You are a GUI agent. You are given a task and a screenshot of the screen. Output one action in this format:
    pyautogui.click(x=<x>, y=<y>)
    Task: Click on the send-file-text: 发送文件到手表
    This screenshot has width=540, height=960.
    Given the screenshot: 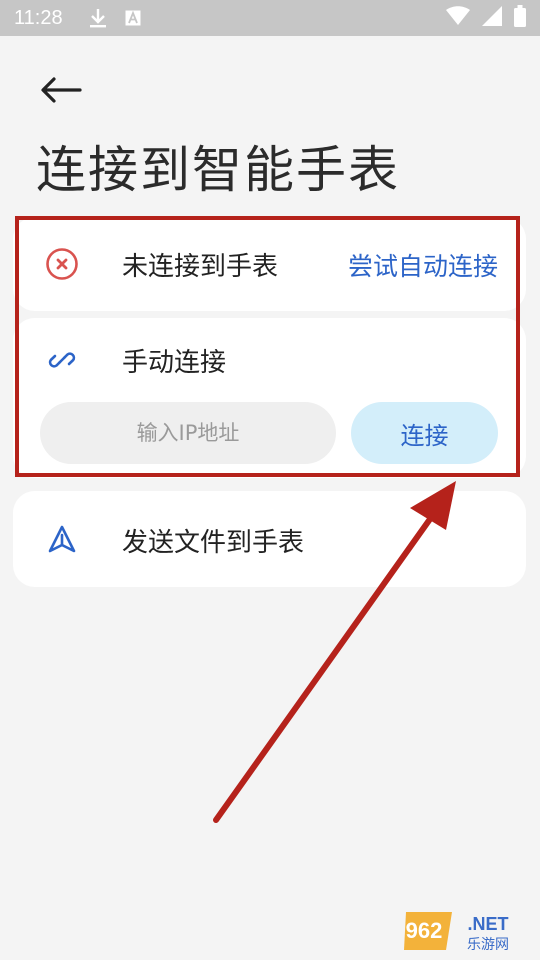 What is the action you would take?
    pyautogui.click(x=213, y=543)
    